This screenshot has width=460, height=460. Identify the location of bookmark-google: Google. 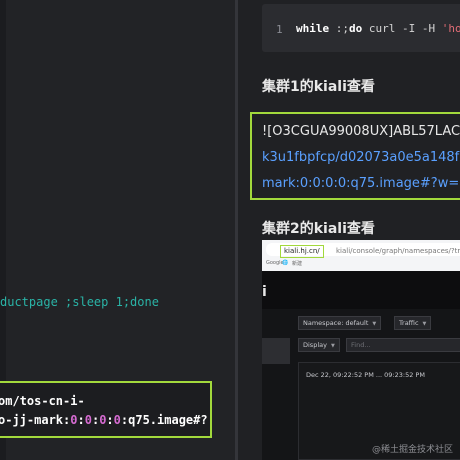
(275, 263).